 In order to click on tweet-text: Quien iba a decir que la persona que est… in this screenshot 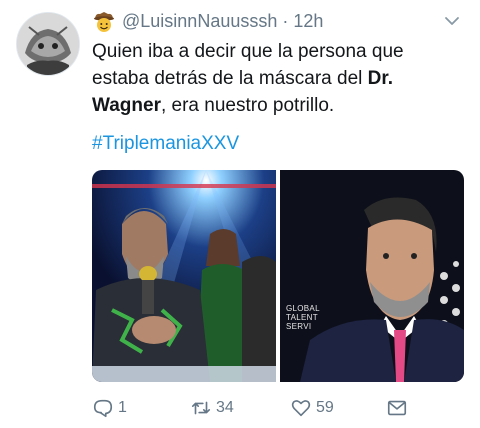, I will do `click(277, 78)`.